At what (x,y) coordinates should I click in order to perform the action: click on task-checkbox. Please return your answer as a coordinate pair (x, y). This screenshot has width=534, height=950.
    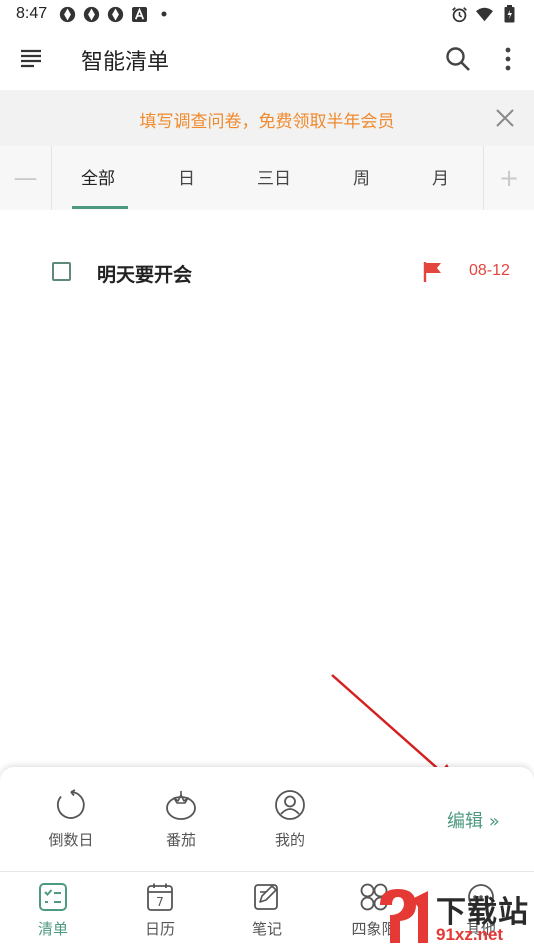
    Looking at the image, I should click on (61, 271).